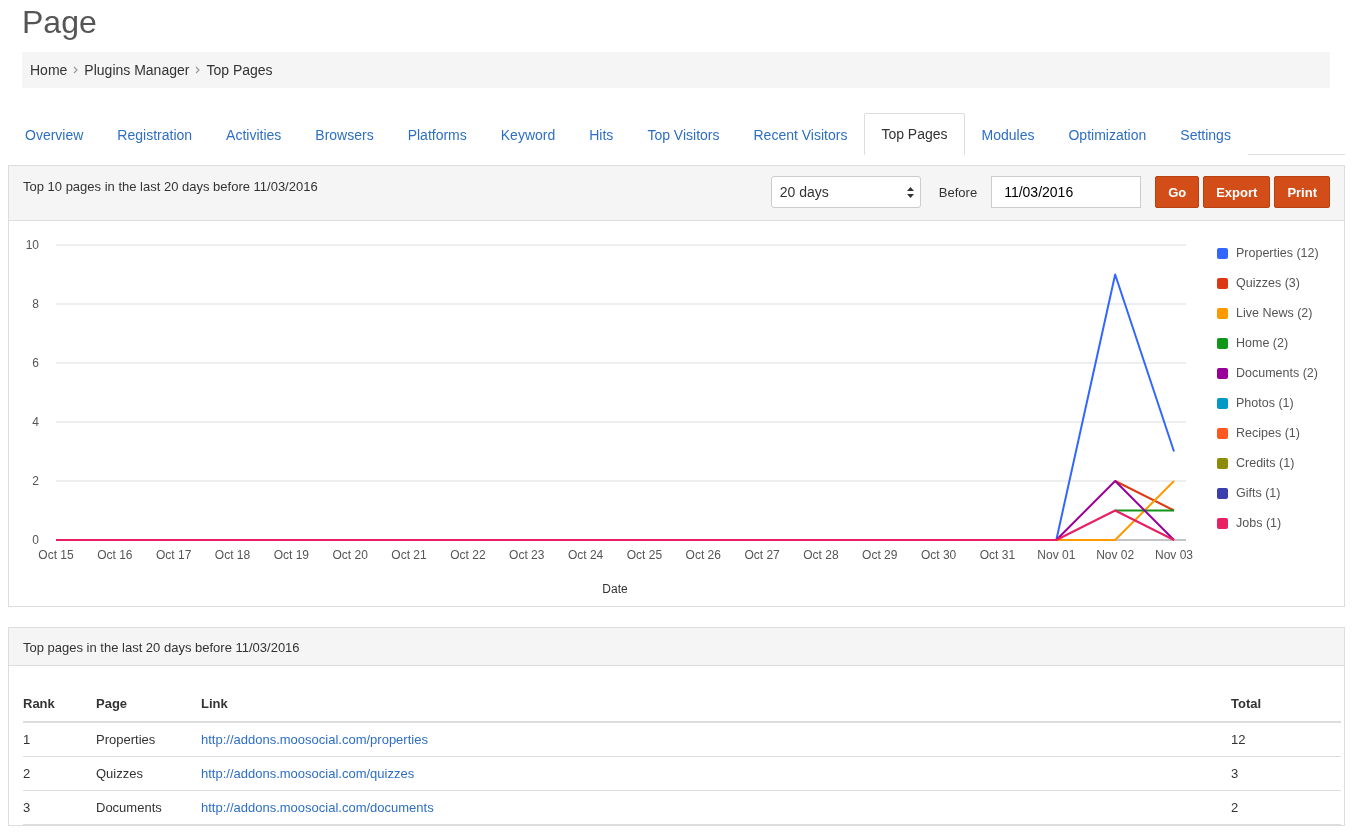 This screenshot has width=1359, height=833. What do you see at coordinates (148, 701) in the screenshot?
I see `column-header: Page` at bounding box center [148, 701].